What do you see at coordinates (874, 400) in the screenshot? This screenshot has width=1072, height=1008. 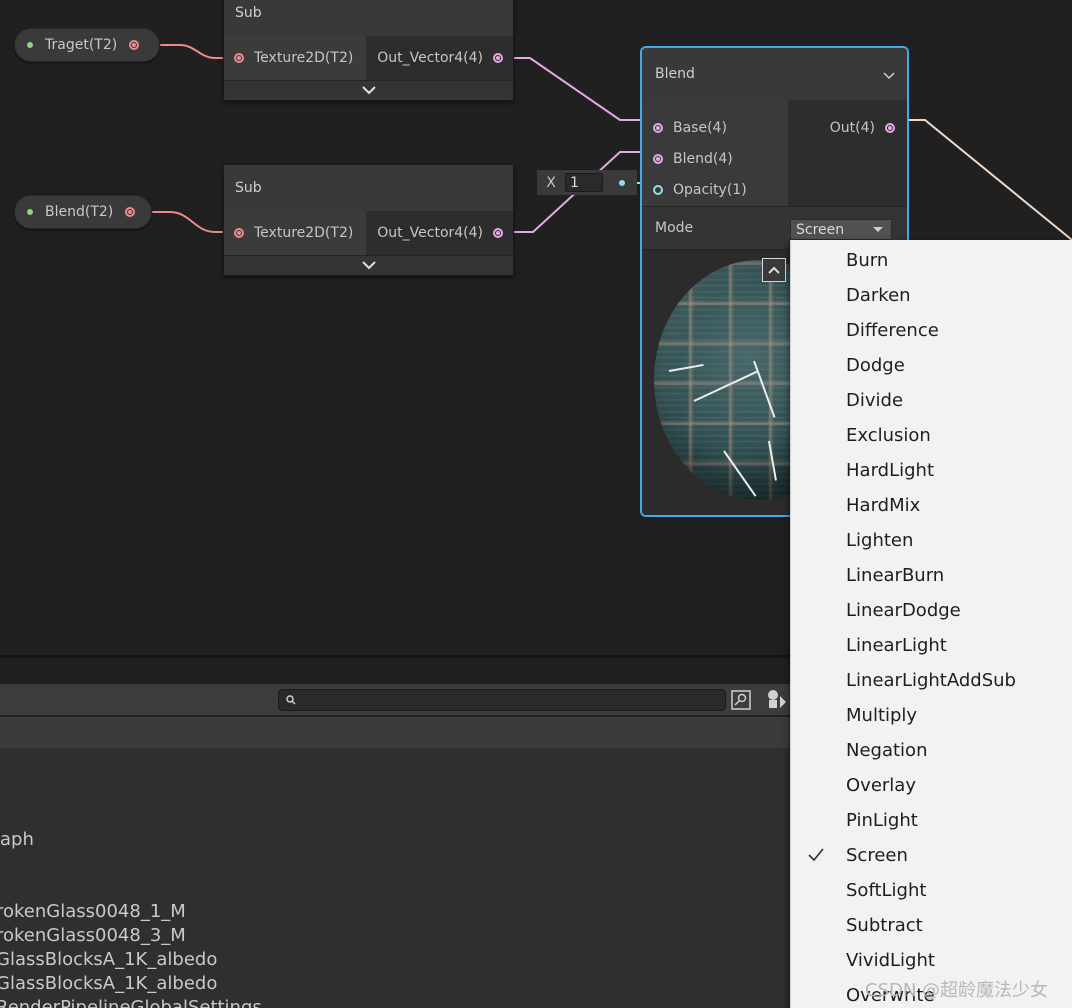 I see `menu-item-divide: Divide` at bounding box center [874, 400].